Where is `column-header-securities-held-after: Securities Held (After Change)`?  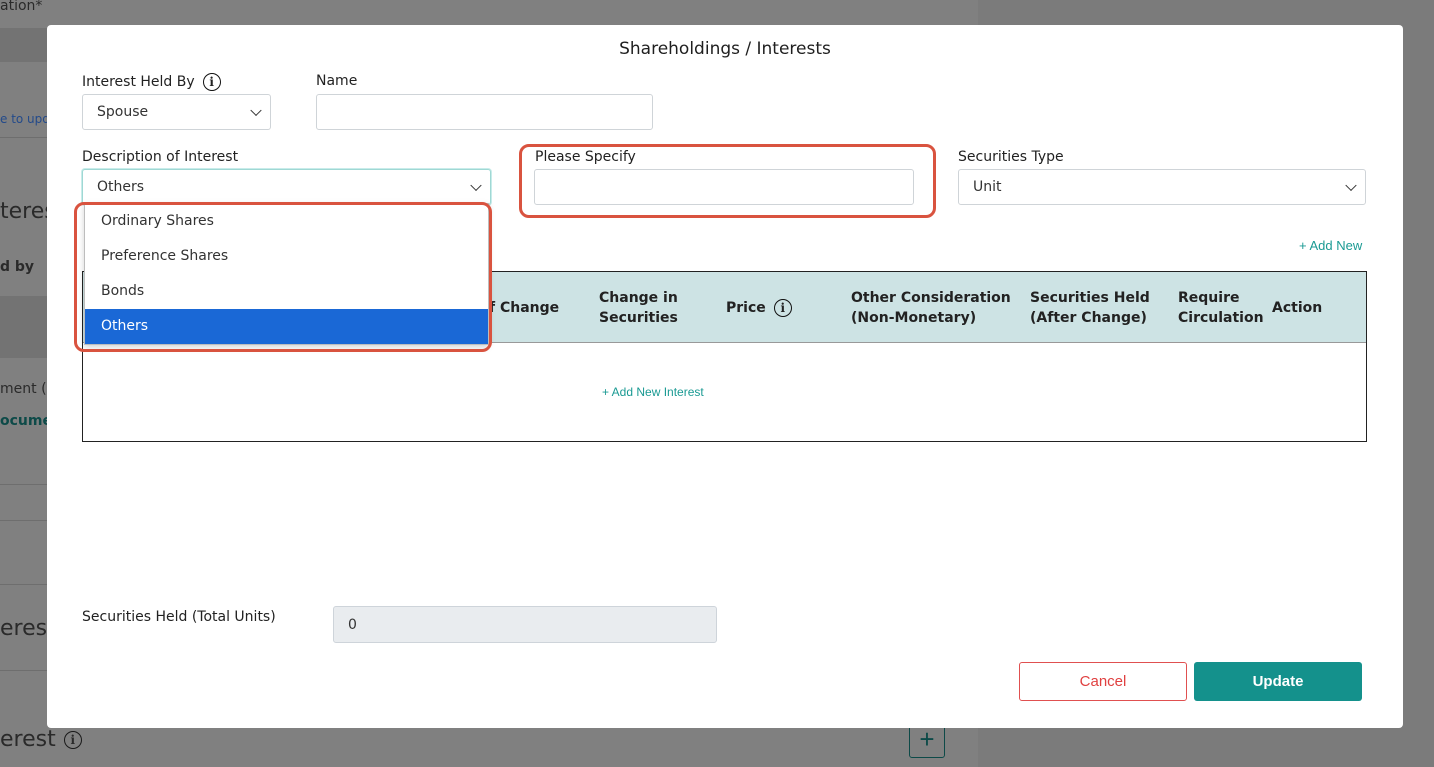 column-header-securities-held-after: Securities Held (After Change) is located at coordinates (1090, 307).